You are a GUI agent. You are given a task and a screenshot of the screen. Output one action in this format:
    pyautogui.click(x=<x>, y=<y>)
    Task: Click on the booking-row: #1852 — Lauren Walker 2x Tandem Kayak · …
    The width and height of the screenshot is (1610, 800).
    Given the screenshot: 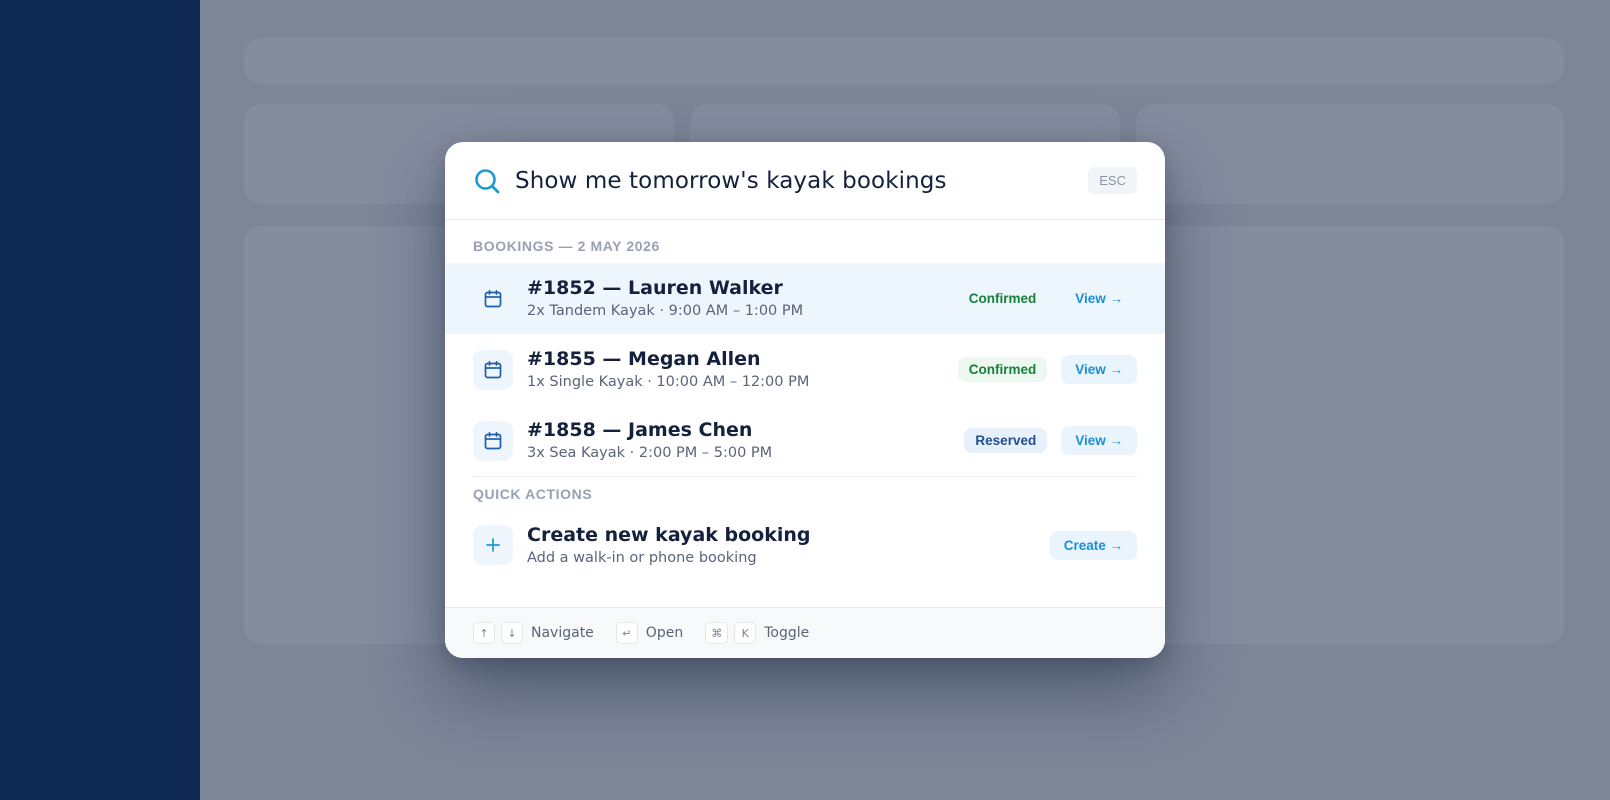 What is the action you would take?
    pyautogui.click(x=805, y=298)
    